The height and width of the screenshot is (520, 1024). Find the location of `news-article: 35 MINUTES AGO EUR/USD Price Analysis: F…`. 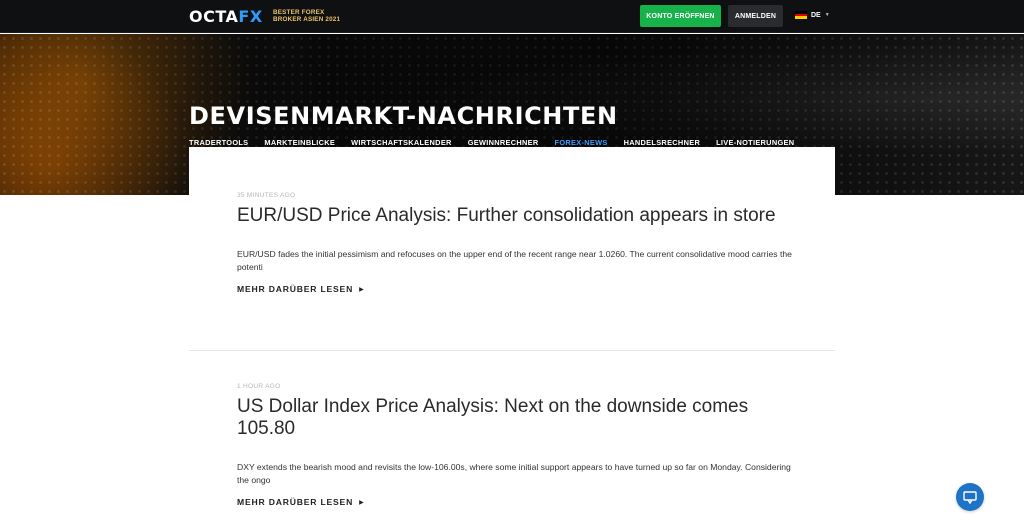

news-article: 35 MINUTES AGO EUR/USD Price Analysis: F… is located at coordinates (517, 243).